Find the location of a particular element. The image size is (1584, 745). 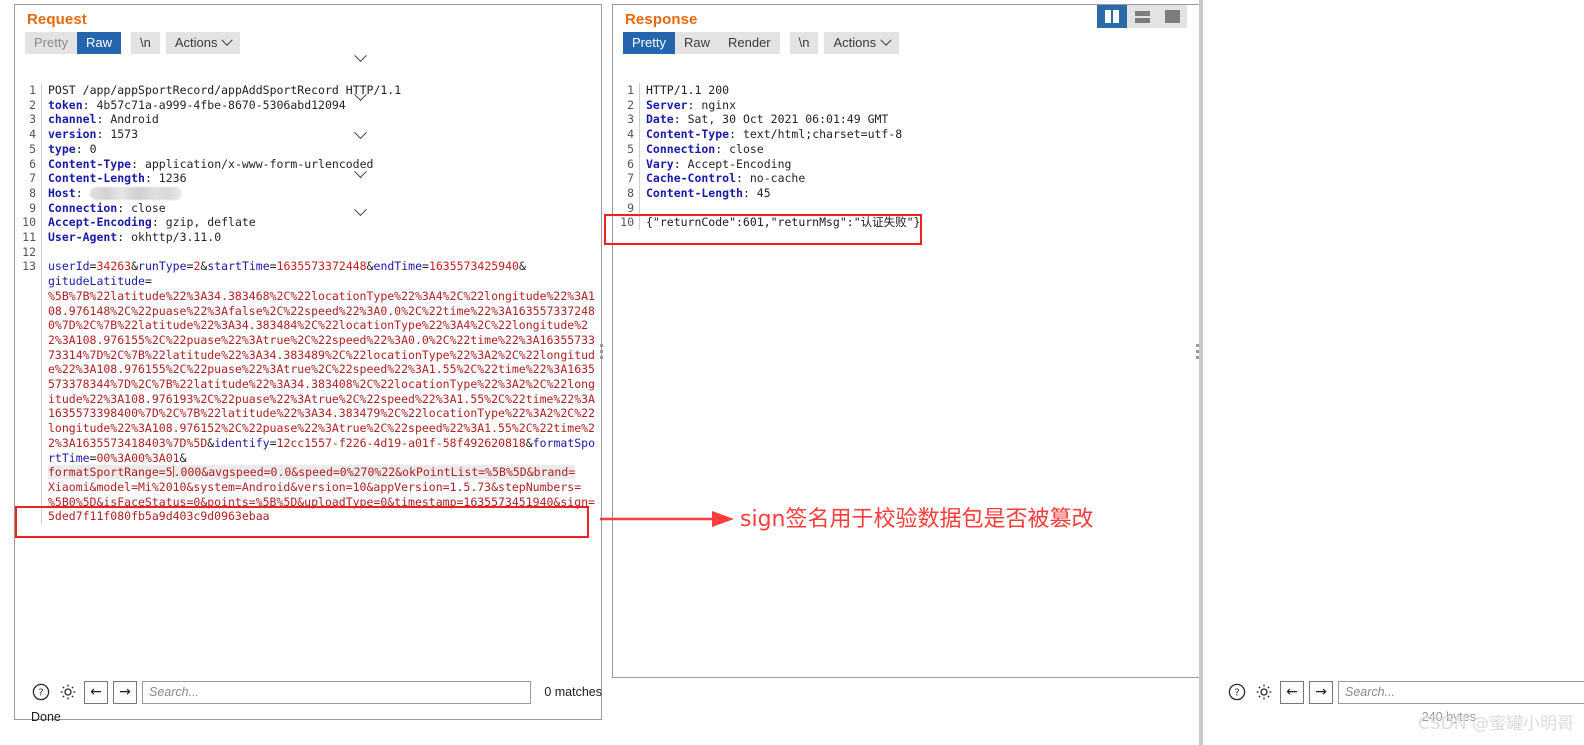

header-key: Server is located at coordinates (667, 104).